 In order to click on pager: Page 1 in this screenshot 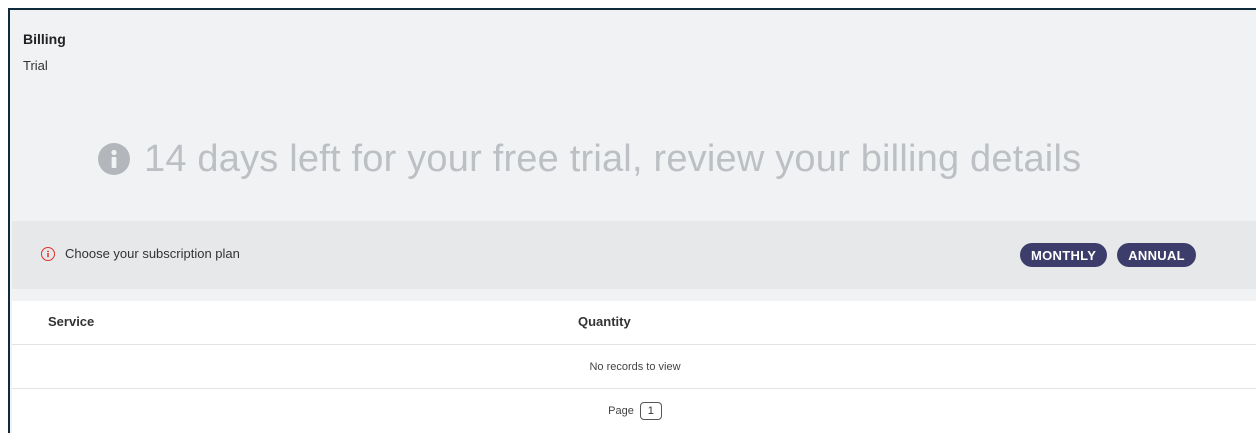, I will do `click(634, 411)`.